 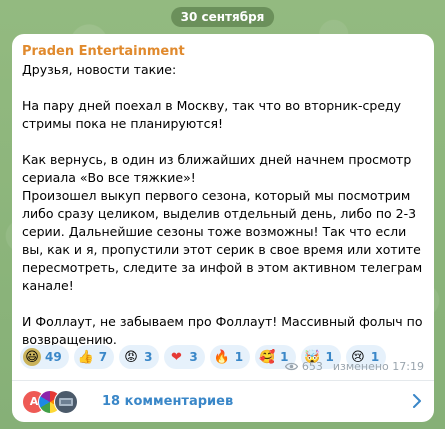 I want to click on reaction-count: 7, so click(x=103, y=357).